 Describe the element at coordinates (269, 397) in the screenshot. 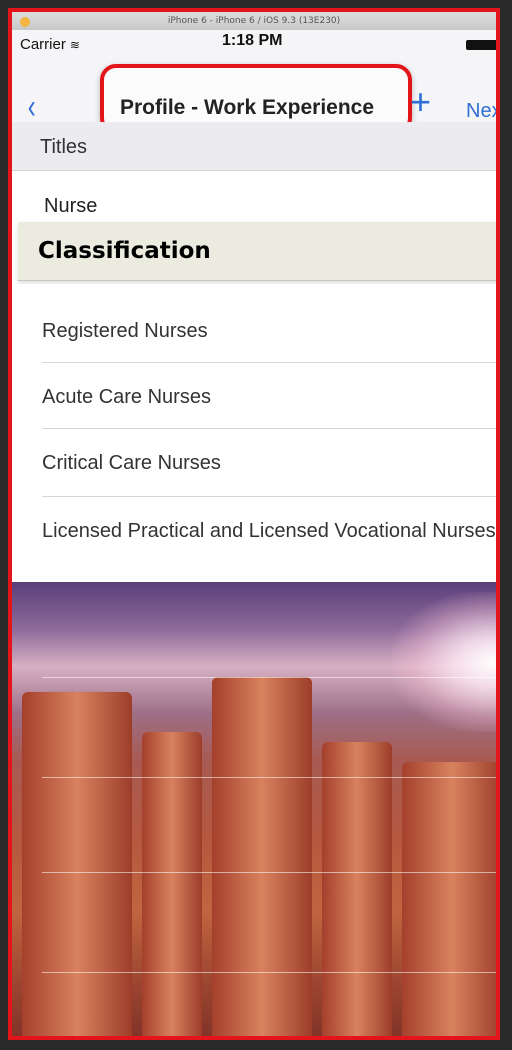

I see `list-item: Acute Care Nurses` at that location.